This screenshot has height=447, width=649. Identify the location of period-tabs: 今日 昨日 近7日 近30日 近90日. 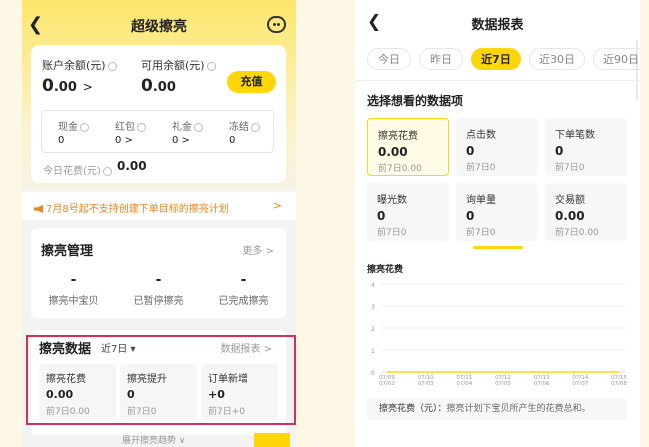
(497, 59).